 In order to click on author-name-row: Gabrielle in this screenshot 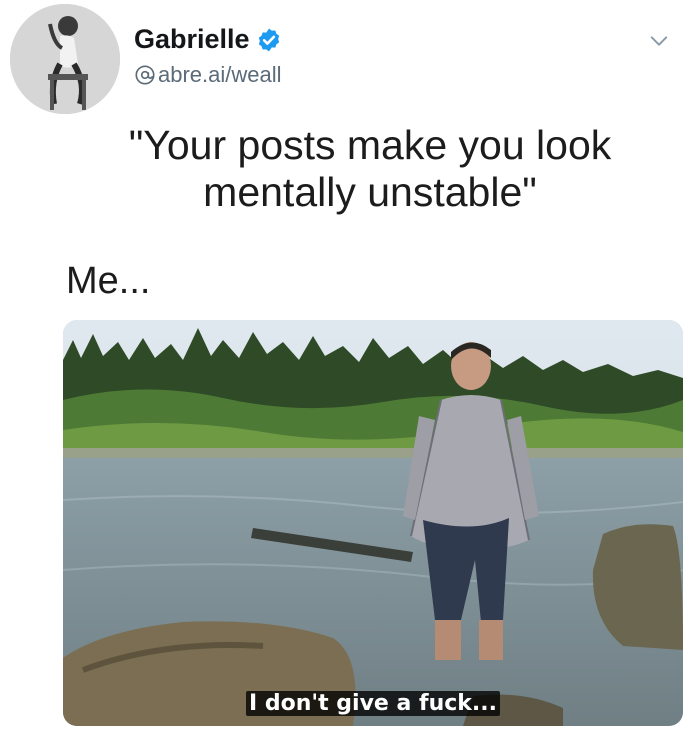, I will do `click(208, 39)`.